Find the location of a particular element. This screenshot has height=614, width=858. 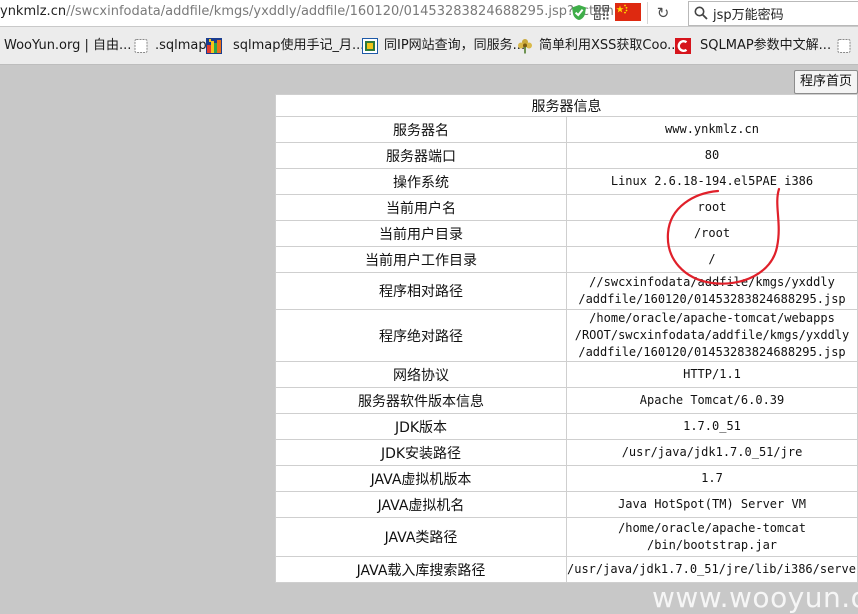

value-line: /home/oracle/apache-tomcat is located at coordinates (712, 528).